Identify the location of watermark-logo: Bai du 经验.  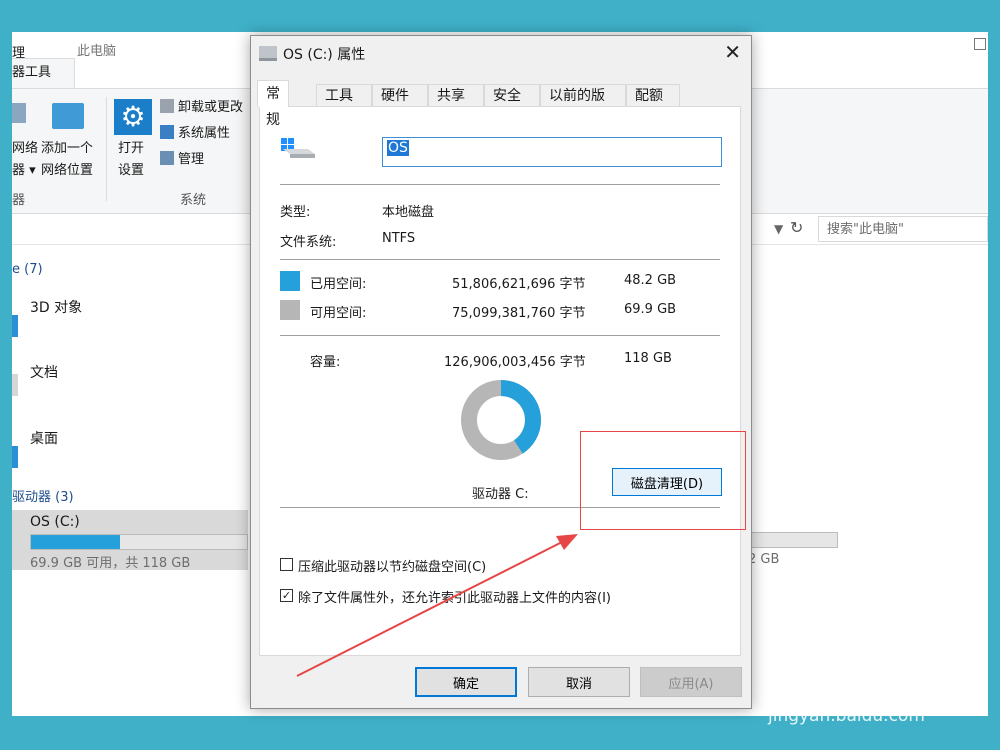
(861, 691).